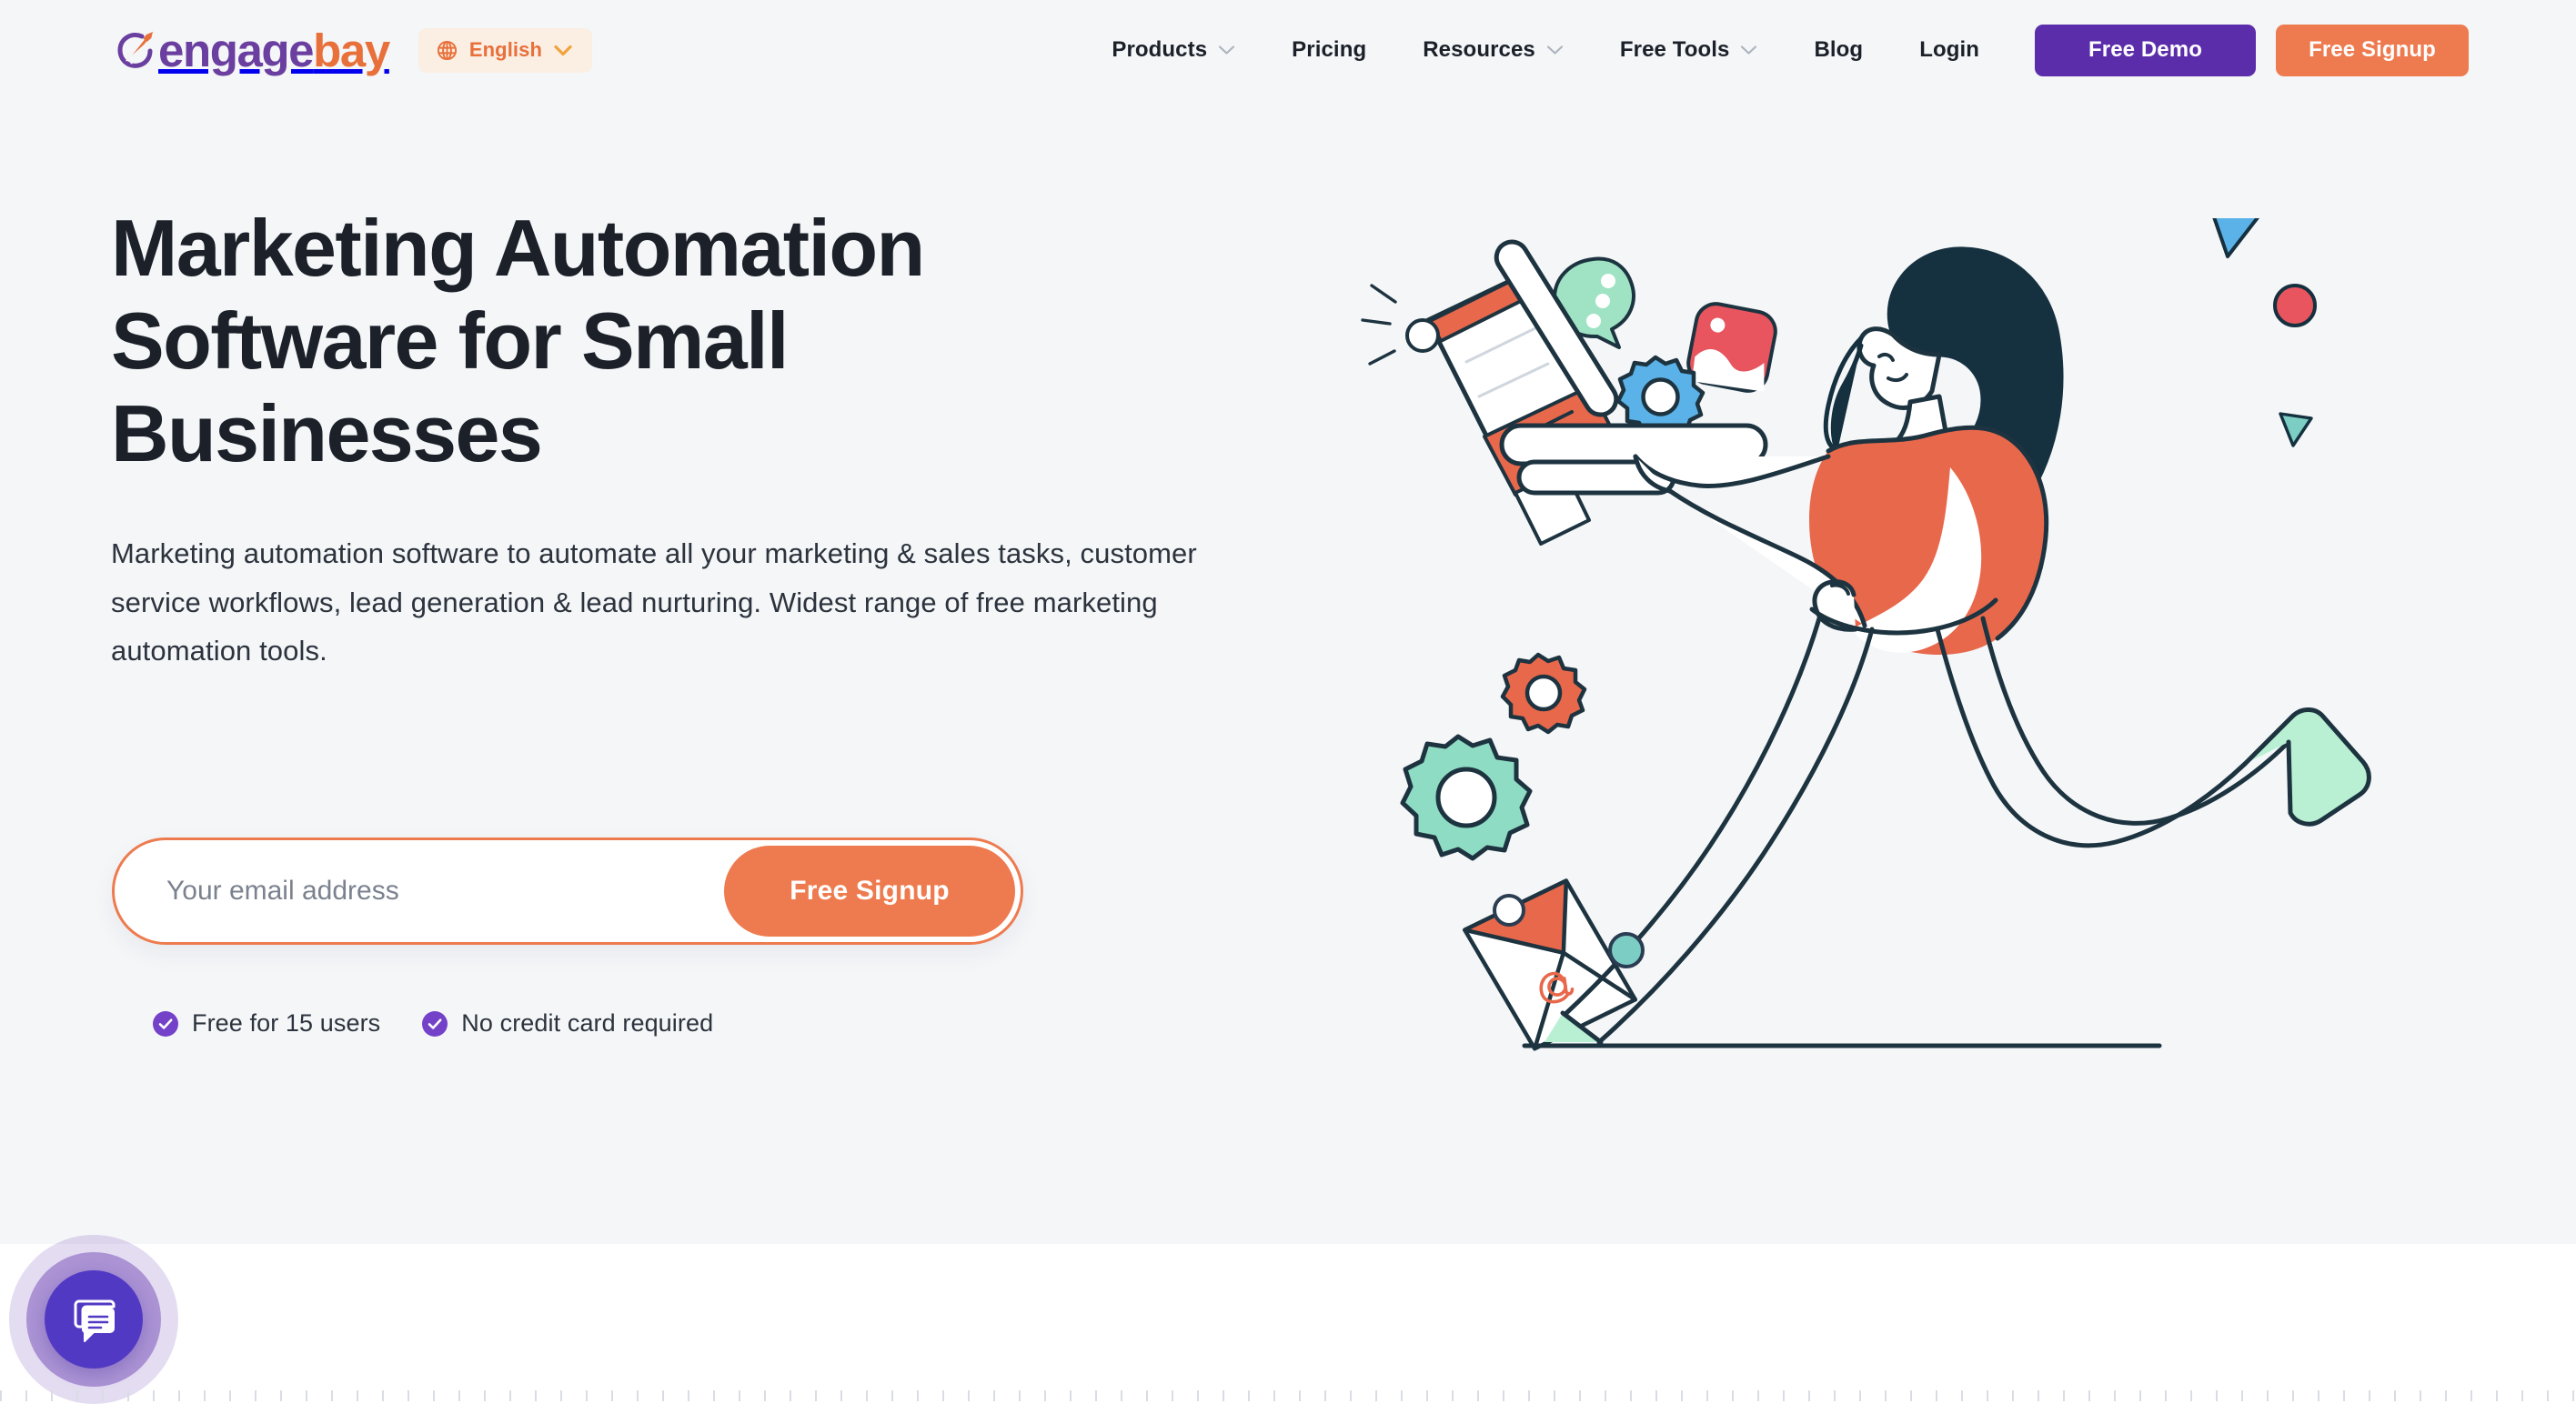 This screenshot has width=2576, height=1404. I want to click on assurance-label: Free for 15 users, so click(286, 1023).